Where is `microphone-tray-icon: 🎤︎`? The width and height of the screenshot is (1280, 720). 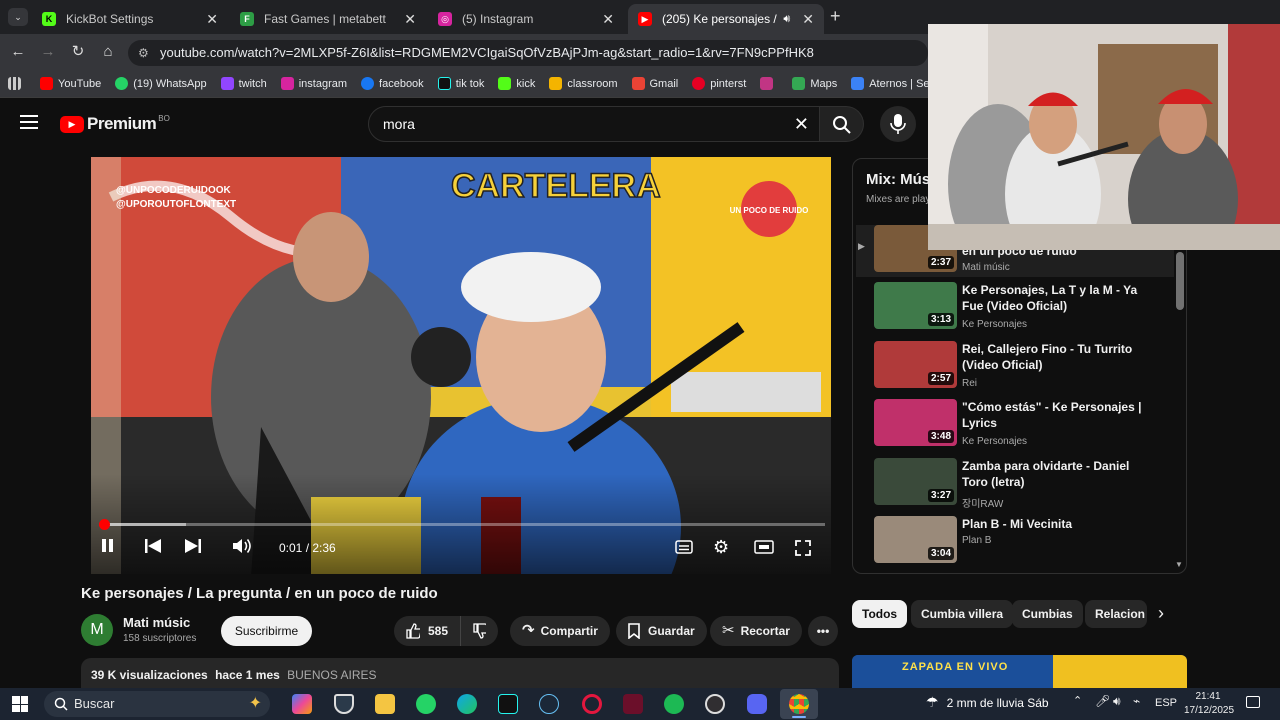 microphone-tray-icon: 🎤︎ is located at coordinates (1102, 701).